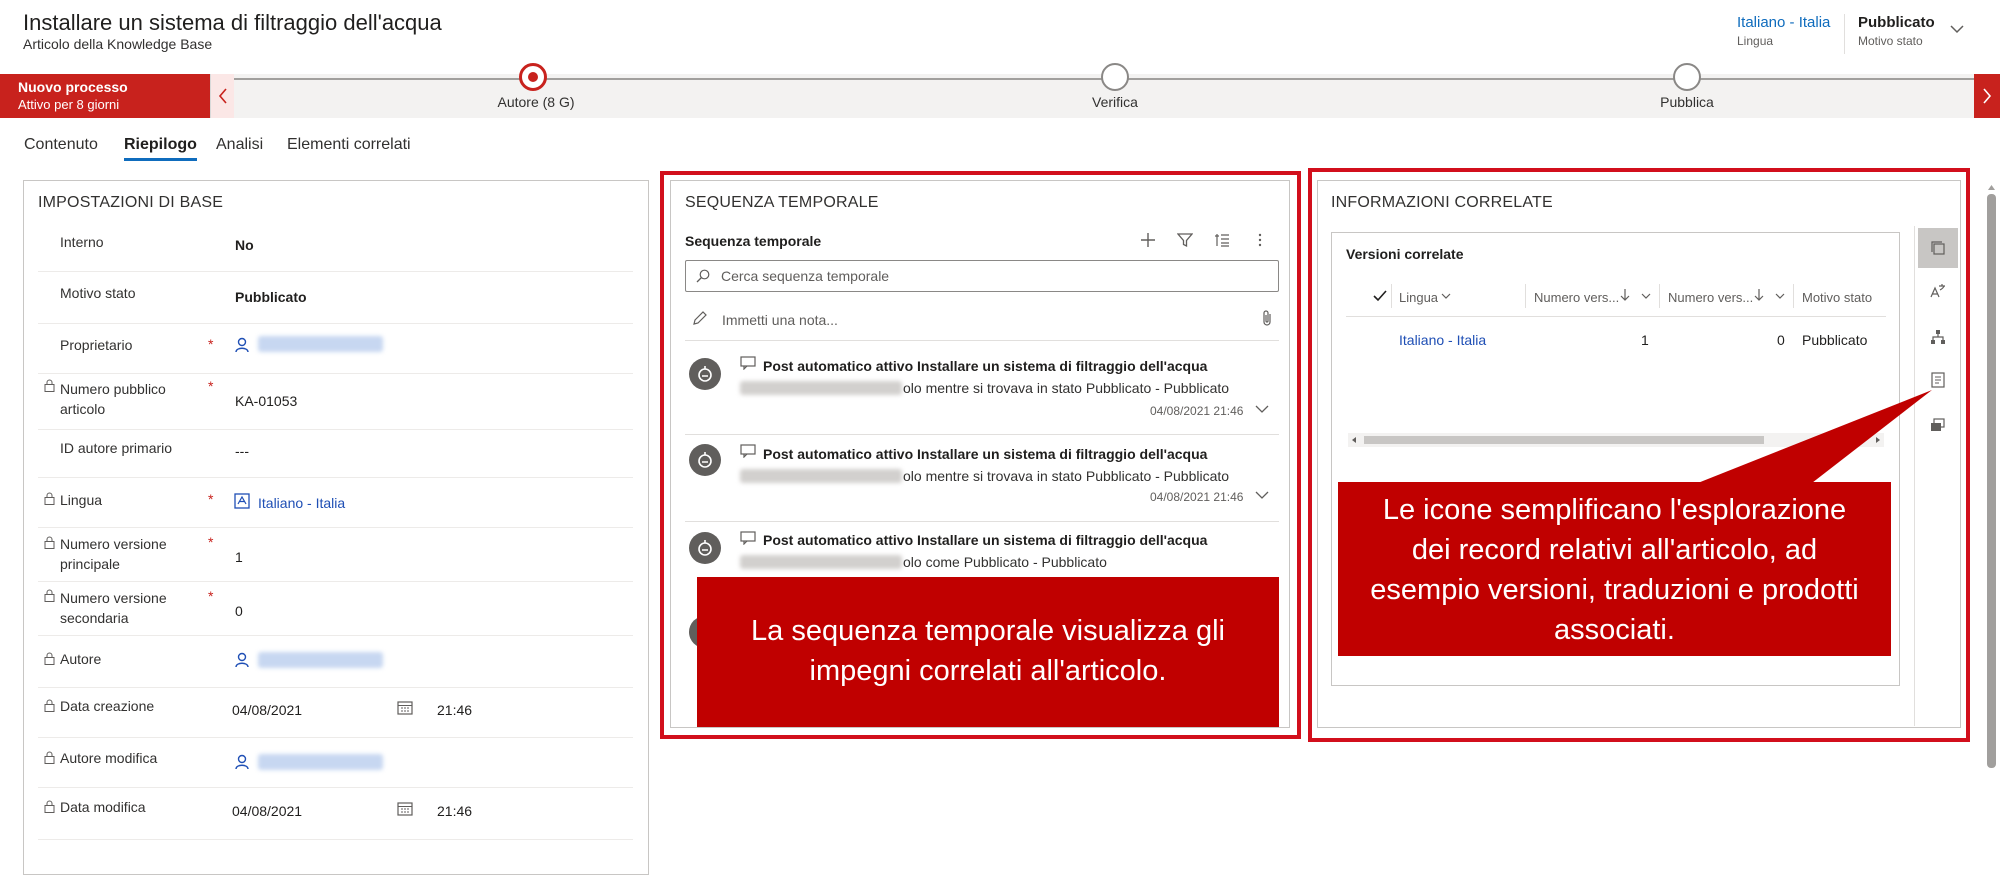 This screenshot has width=2000, height=895. I want to click on stage-label-verifica: Verifica, so click(1115, 102).